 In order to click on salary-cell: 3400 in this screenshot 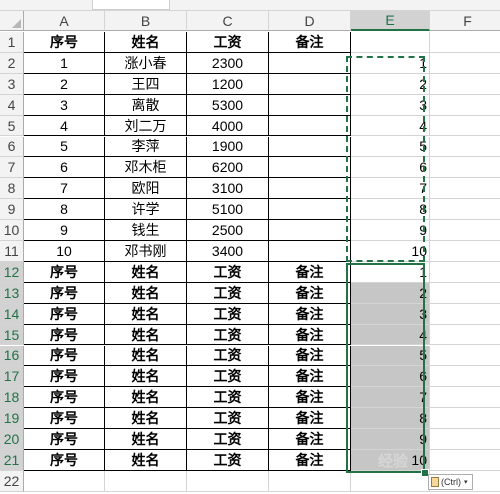, I will do `click(228, 251)`.